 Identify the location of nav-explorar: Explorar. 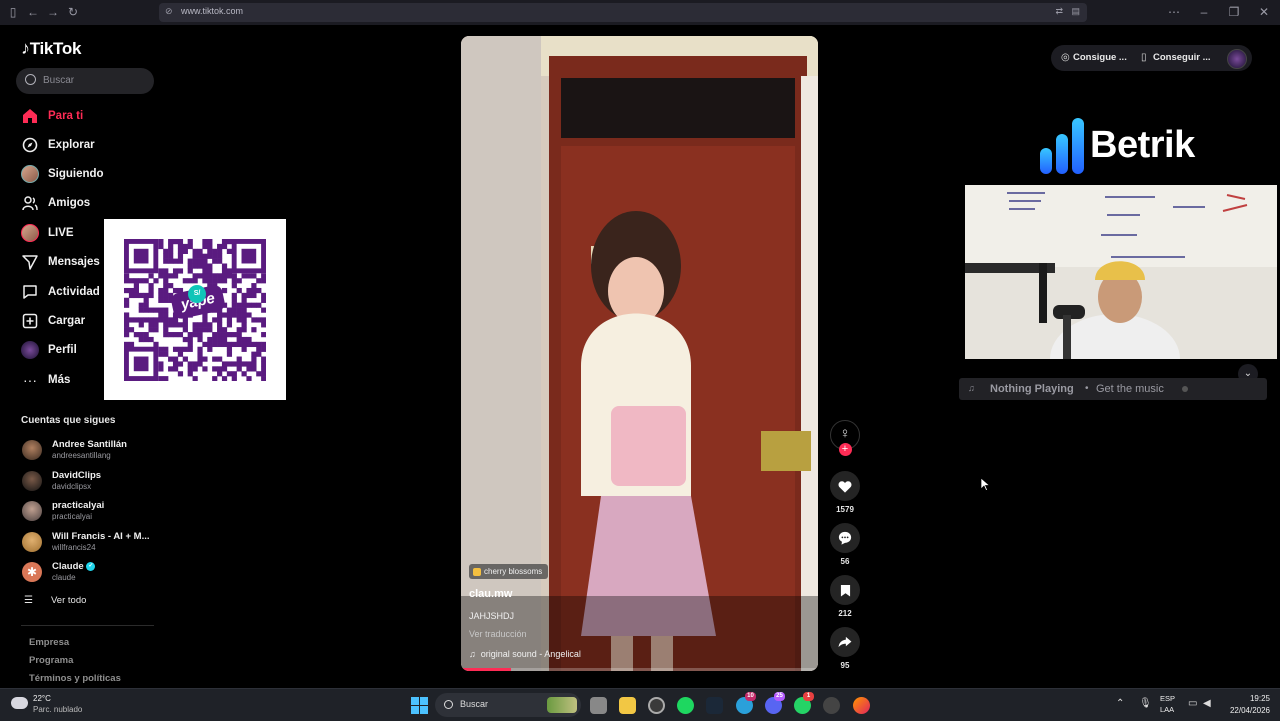
(57, 145).